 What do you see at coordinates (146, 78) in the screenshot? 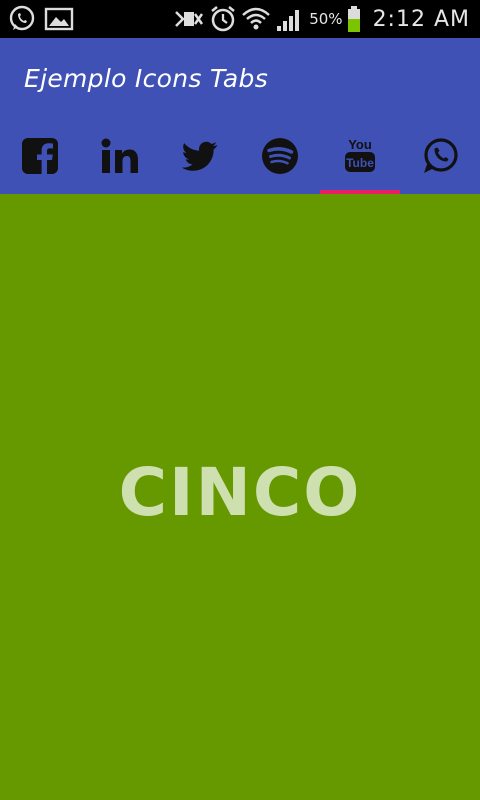
I see `app-title: Ejemplo Icons Tabs` at bounding box center [146, 78].